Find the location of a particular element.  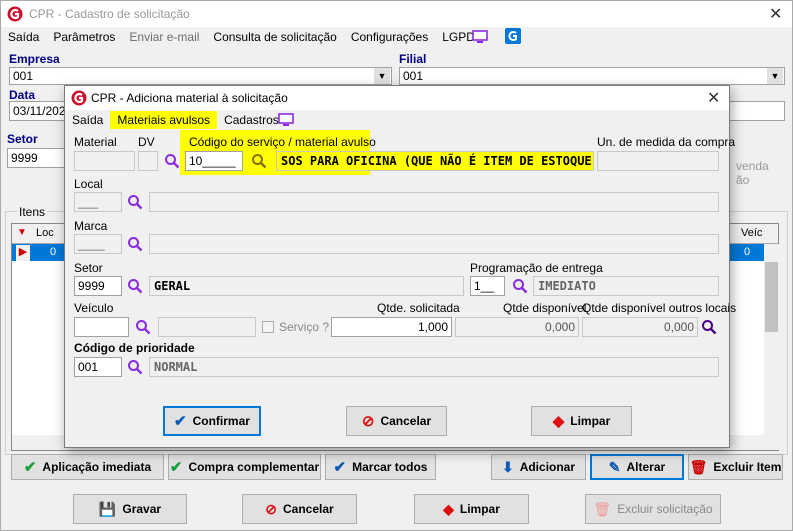

excluir-solicitacao-button: 🗑 Excluir solicitação is located at coordinates (653, 509).